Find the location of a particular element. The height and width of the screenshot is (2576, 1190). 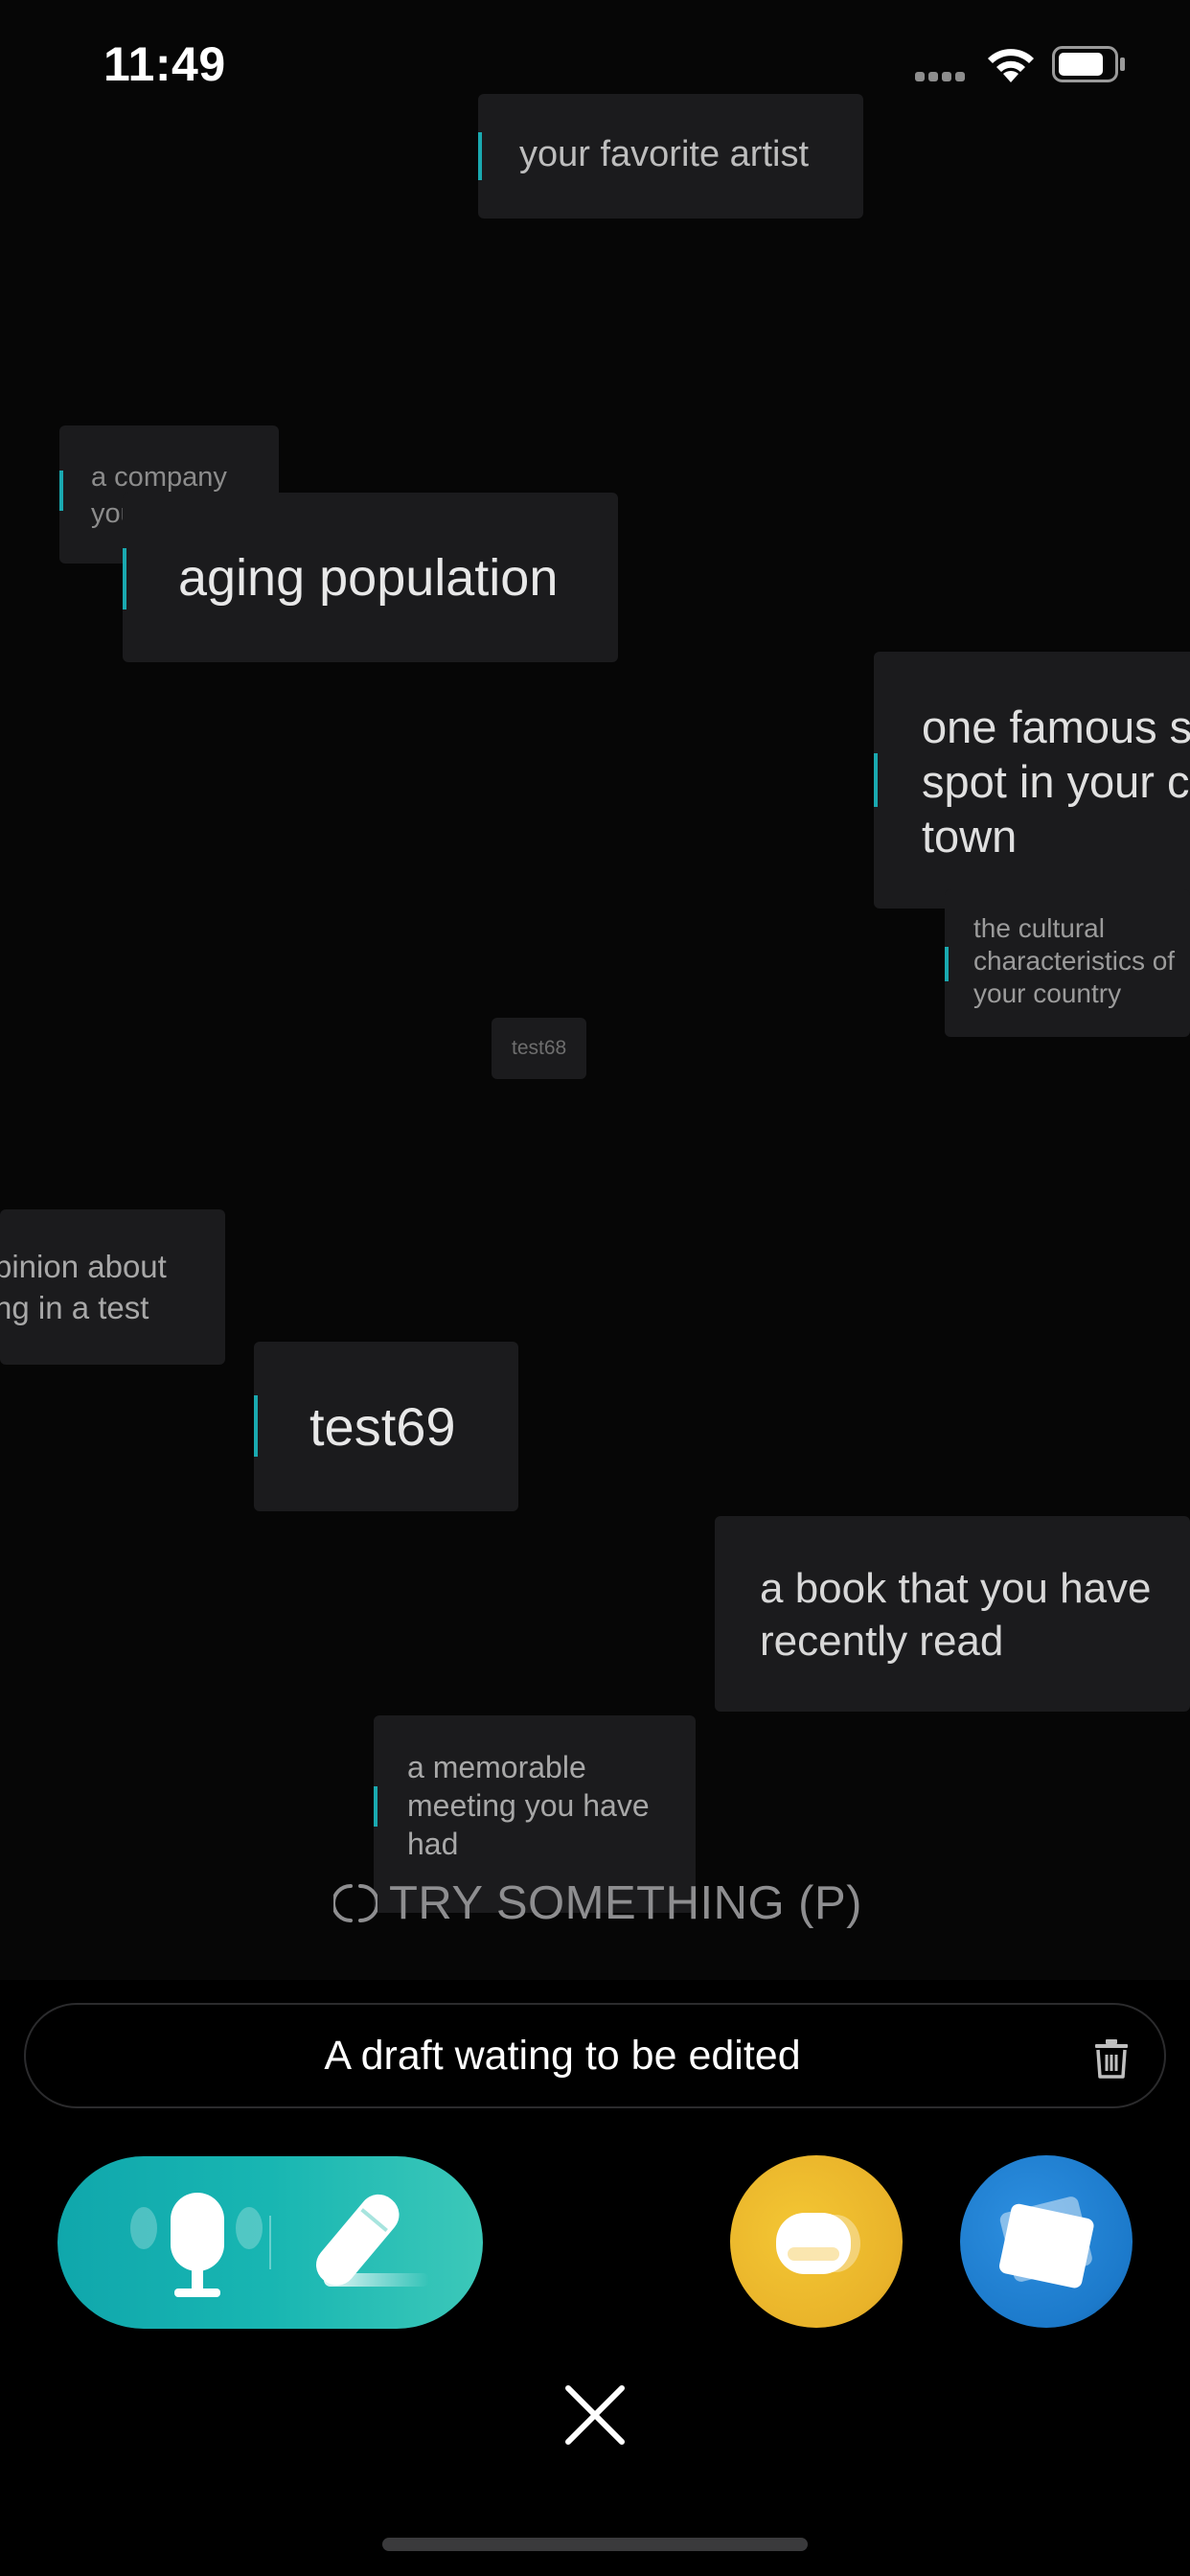

topic-card: test68 is located at coordinates (539, 1048).